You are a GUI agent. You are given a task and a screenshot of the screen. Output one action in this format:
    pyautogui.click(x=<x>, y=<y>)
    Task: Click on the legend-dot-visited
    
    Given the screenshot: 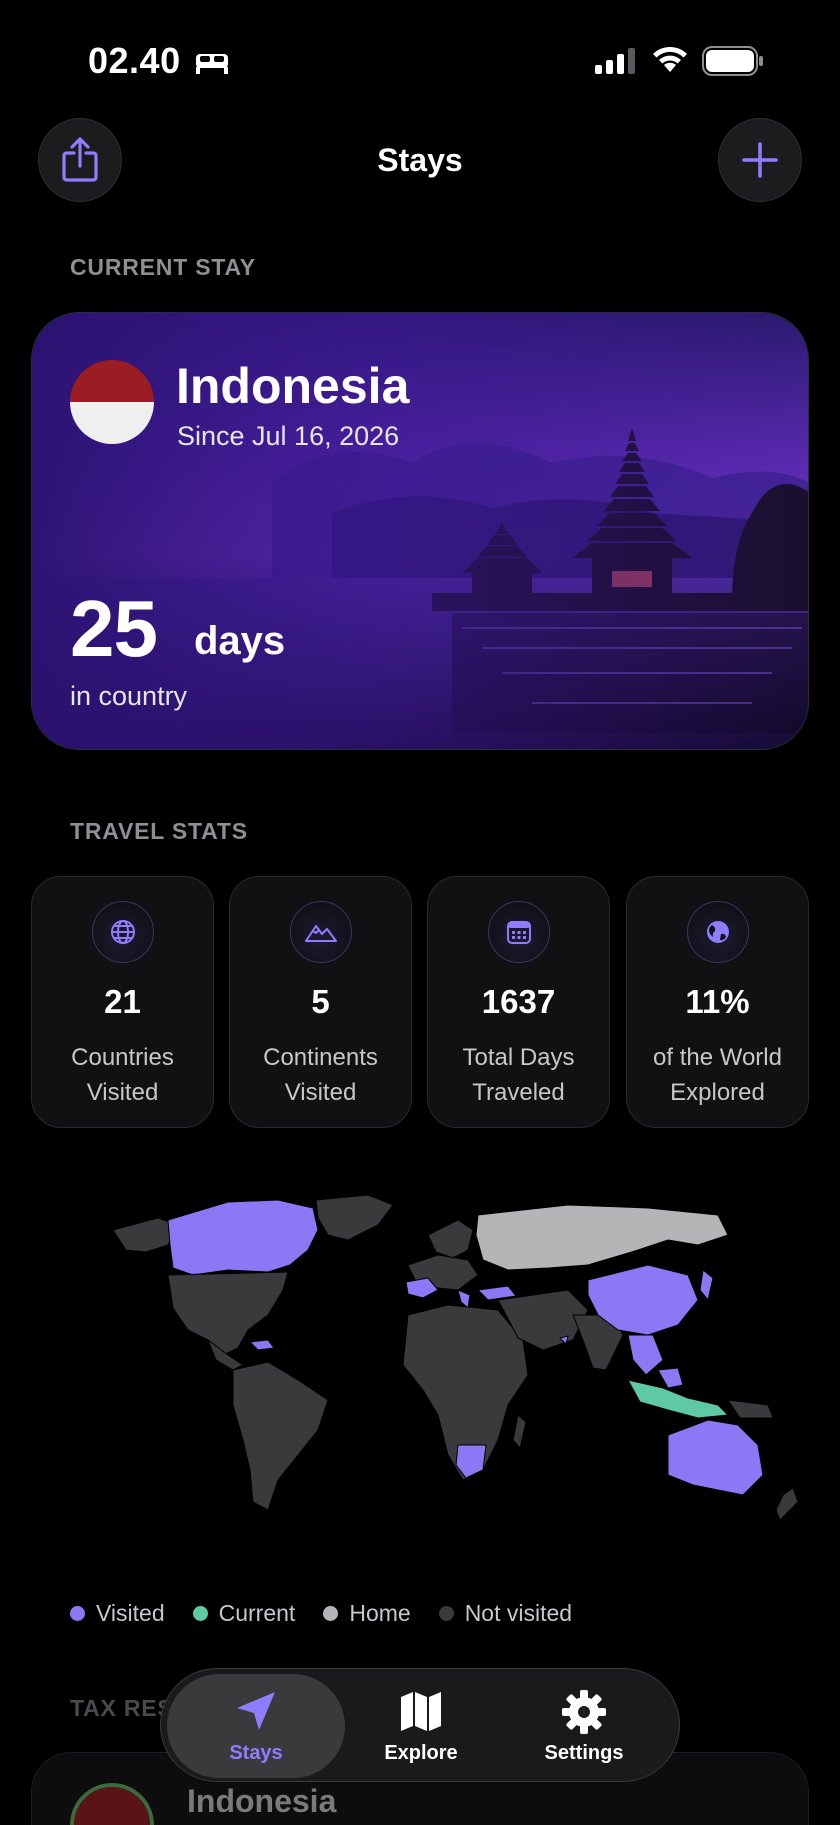 What is the action you would take?
    pyautogui.click(x=77, y=1613)
    